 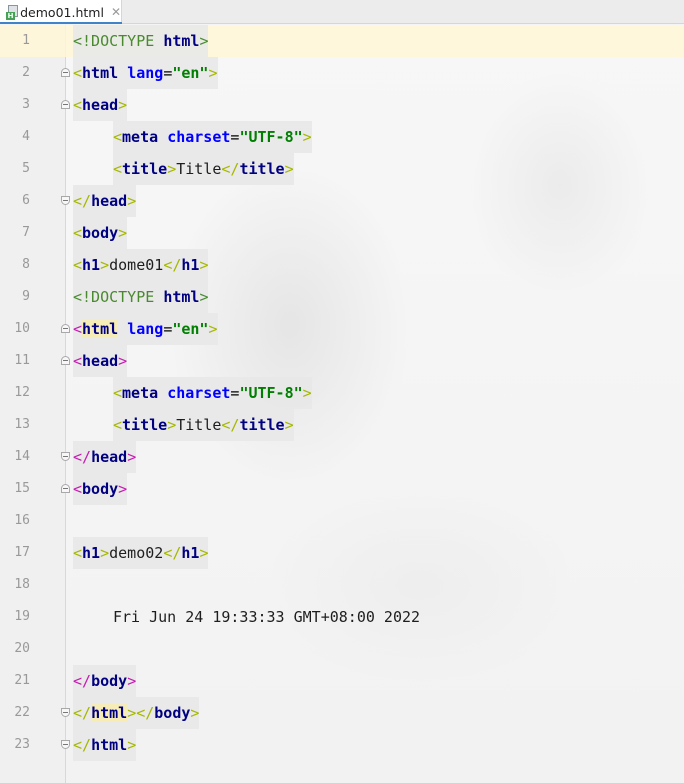 What do you see at coordinates (12, 12) in the screenshot?
I see `html-file-icon: H` at bounding box center [12, 12].